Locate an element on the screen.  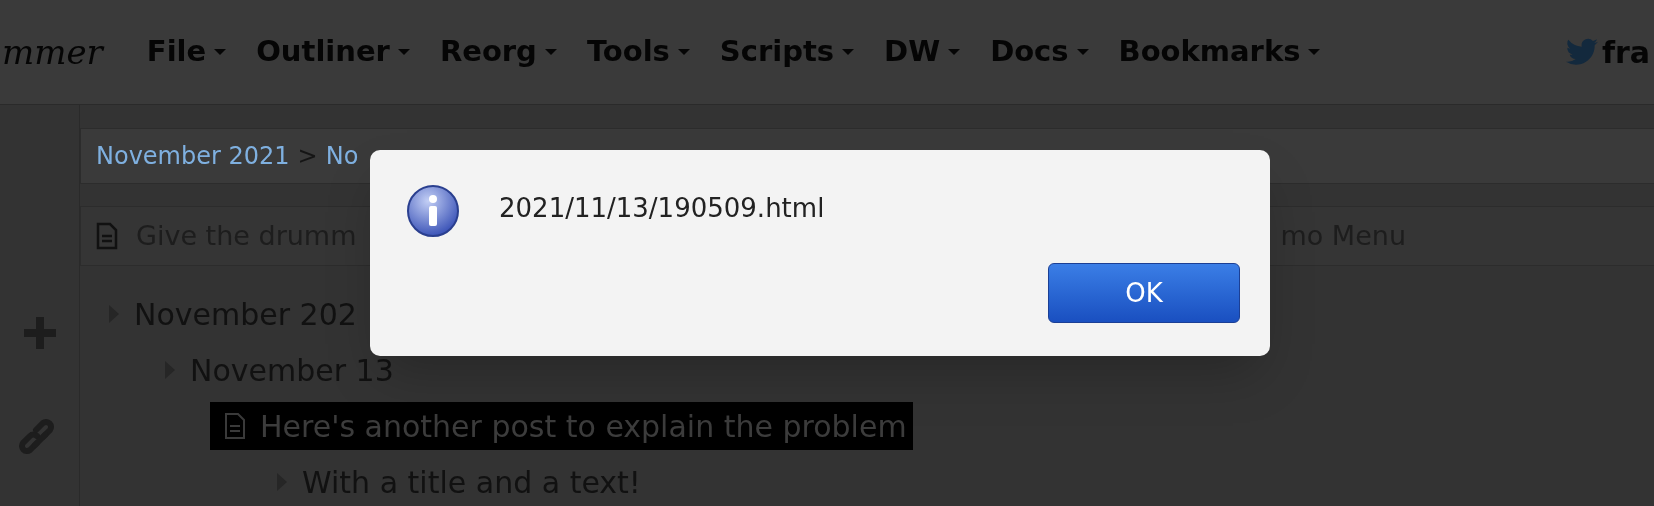
dialog-message: 2021/11/13/190509.html is located at coordinates (662, 208).